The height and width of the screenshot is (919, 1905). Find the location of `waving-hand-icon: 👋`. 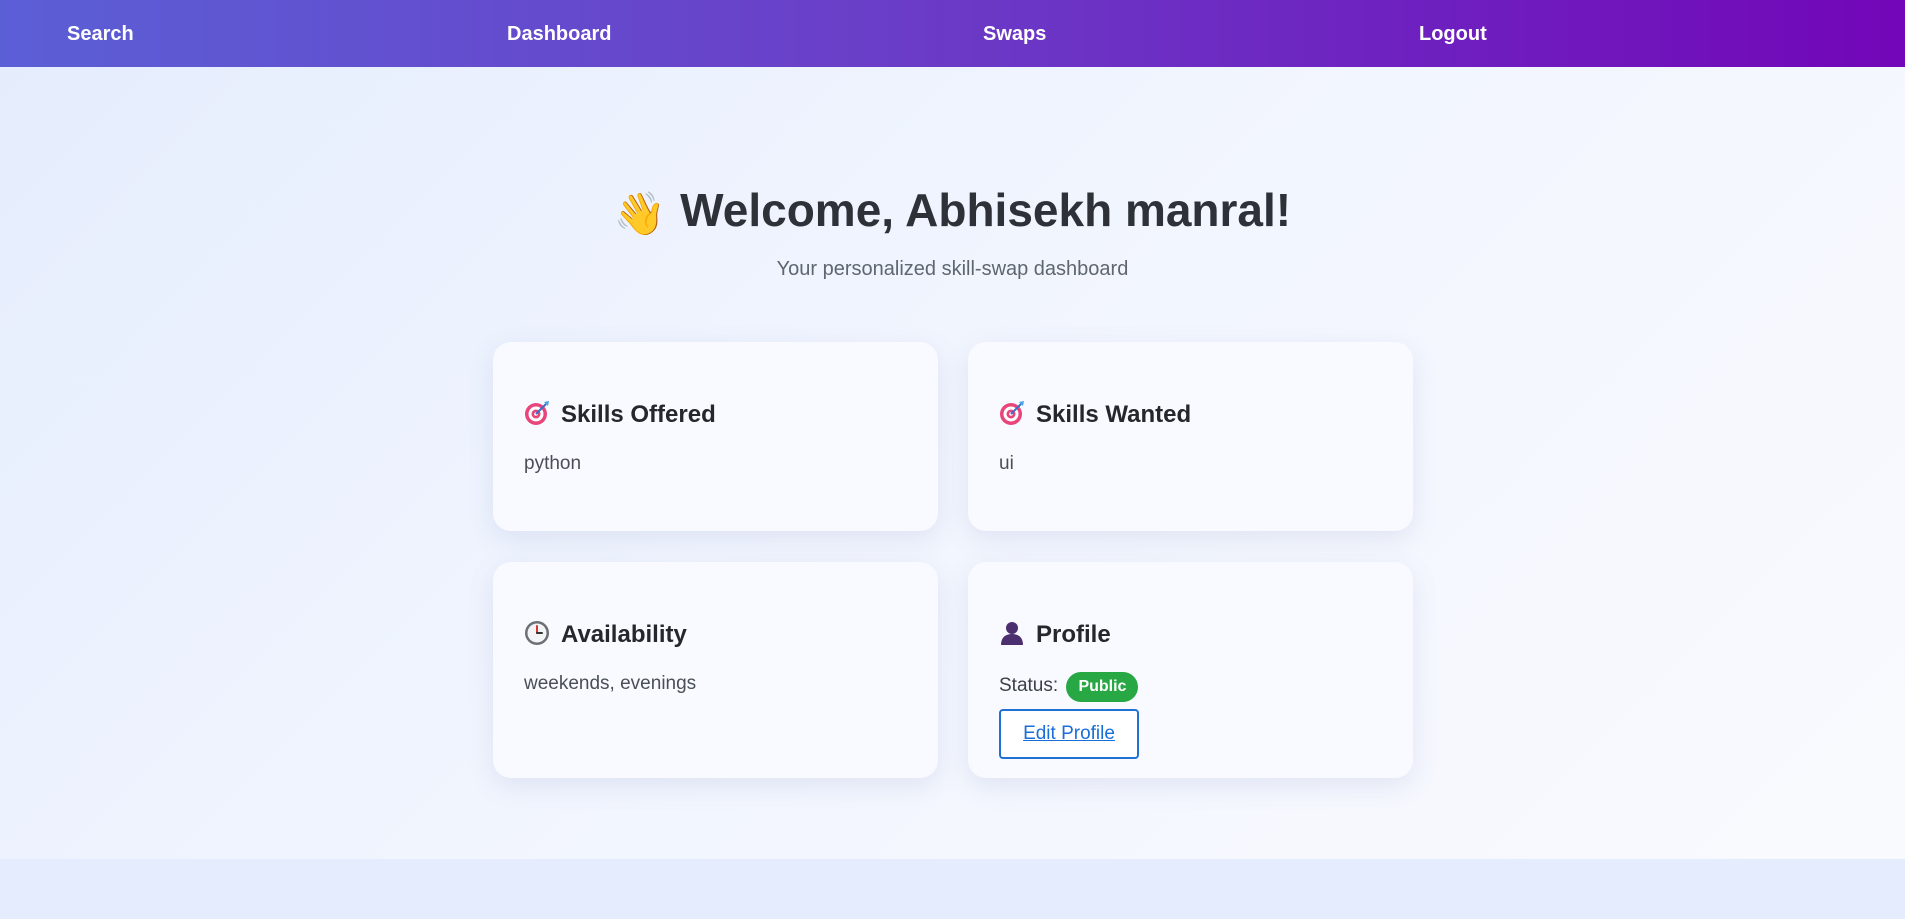

waving-hand-icon: 👋 is located at coordinates (640, 213).